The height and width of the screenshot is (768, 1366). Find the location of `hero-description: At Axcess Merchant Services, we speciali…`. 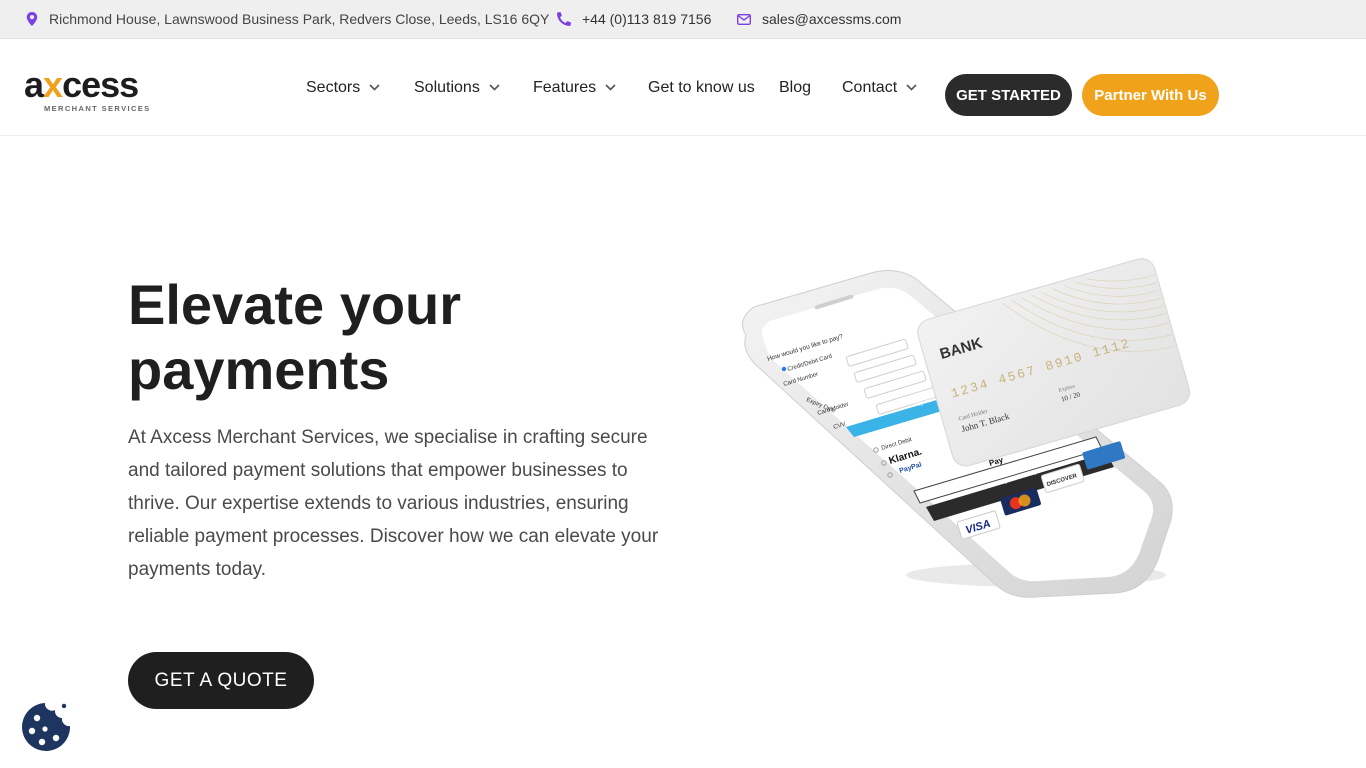

hero-description: At Axcess Merchant Services, we speciali… is located at coordinates (393, 503).